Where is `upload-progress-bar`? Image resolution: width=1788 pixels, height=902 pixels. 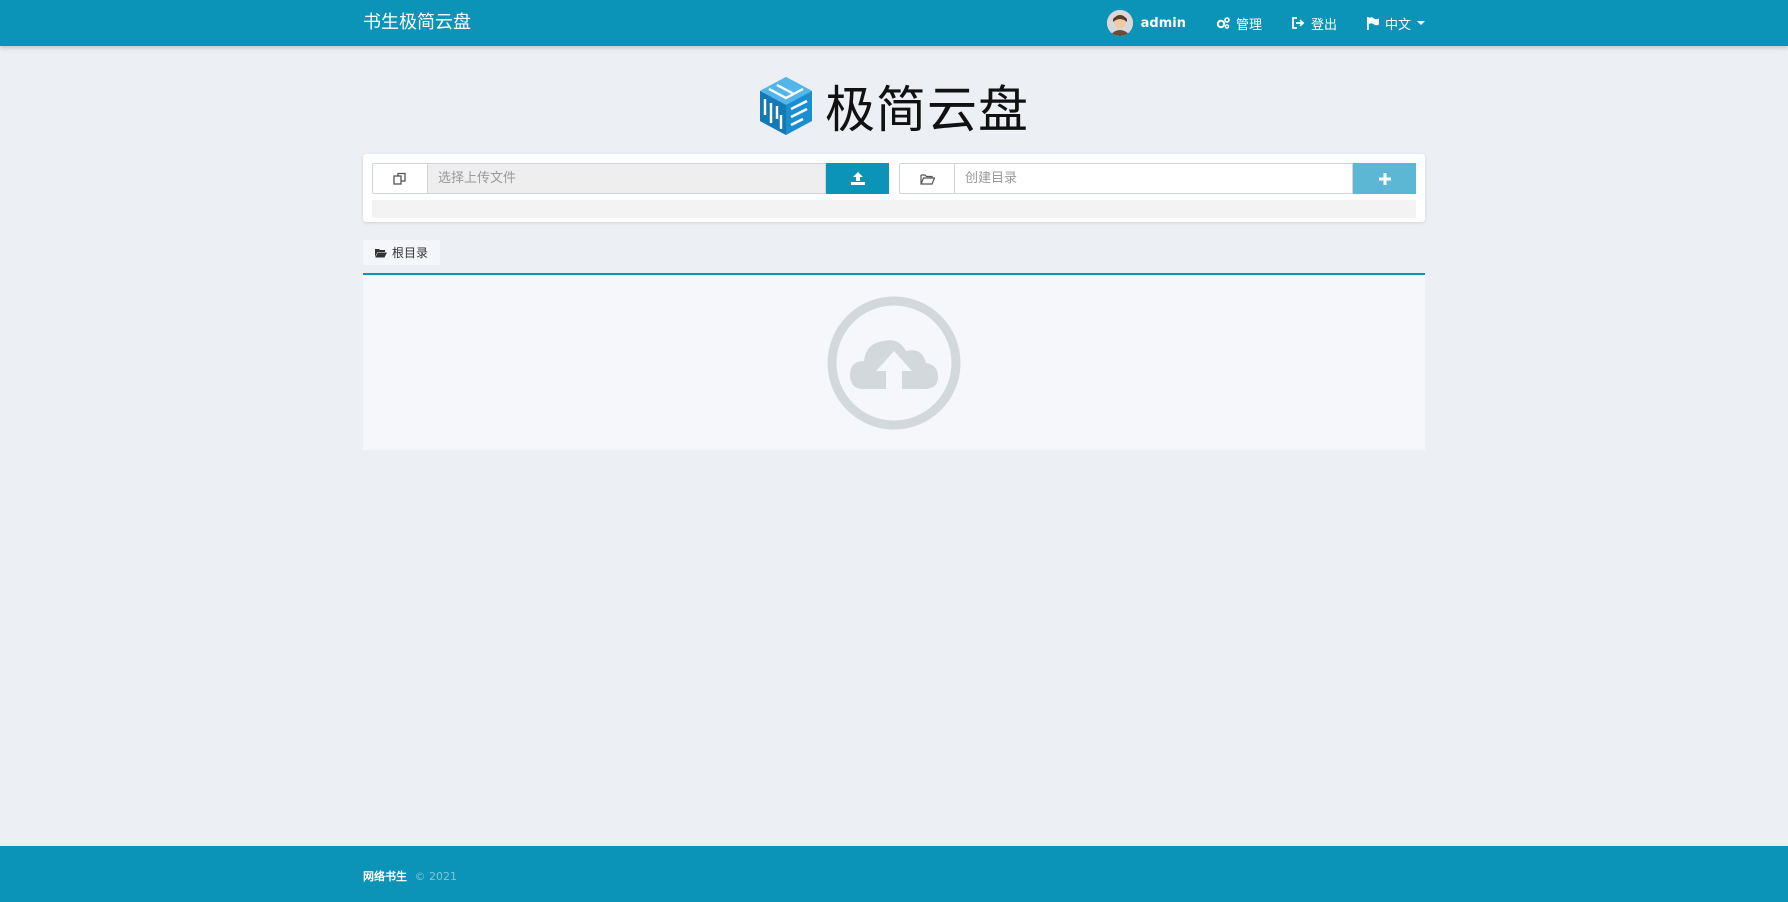 upload-progress-bar is located at coordinates (894, 209).